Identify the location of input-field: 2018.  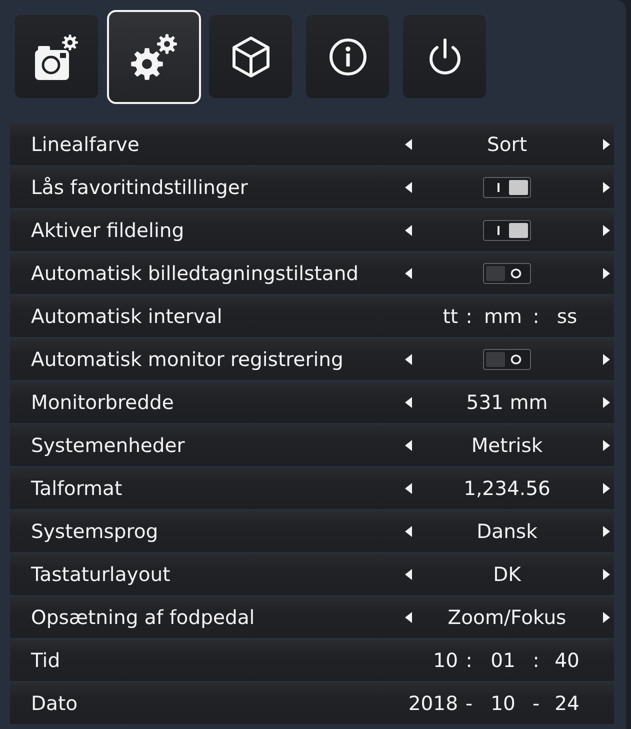
(427, 703).